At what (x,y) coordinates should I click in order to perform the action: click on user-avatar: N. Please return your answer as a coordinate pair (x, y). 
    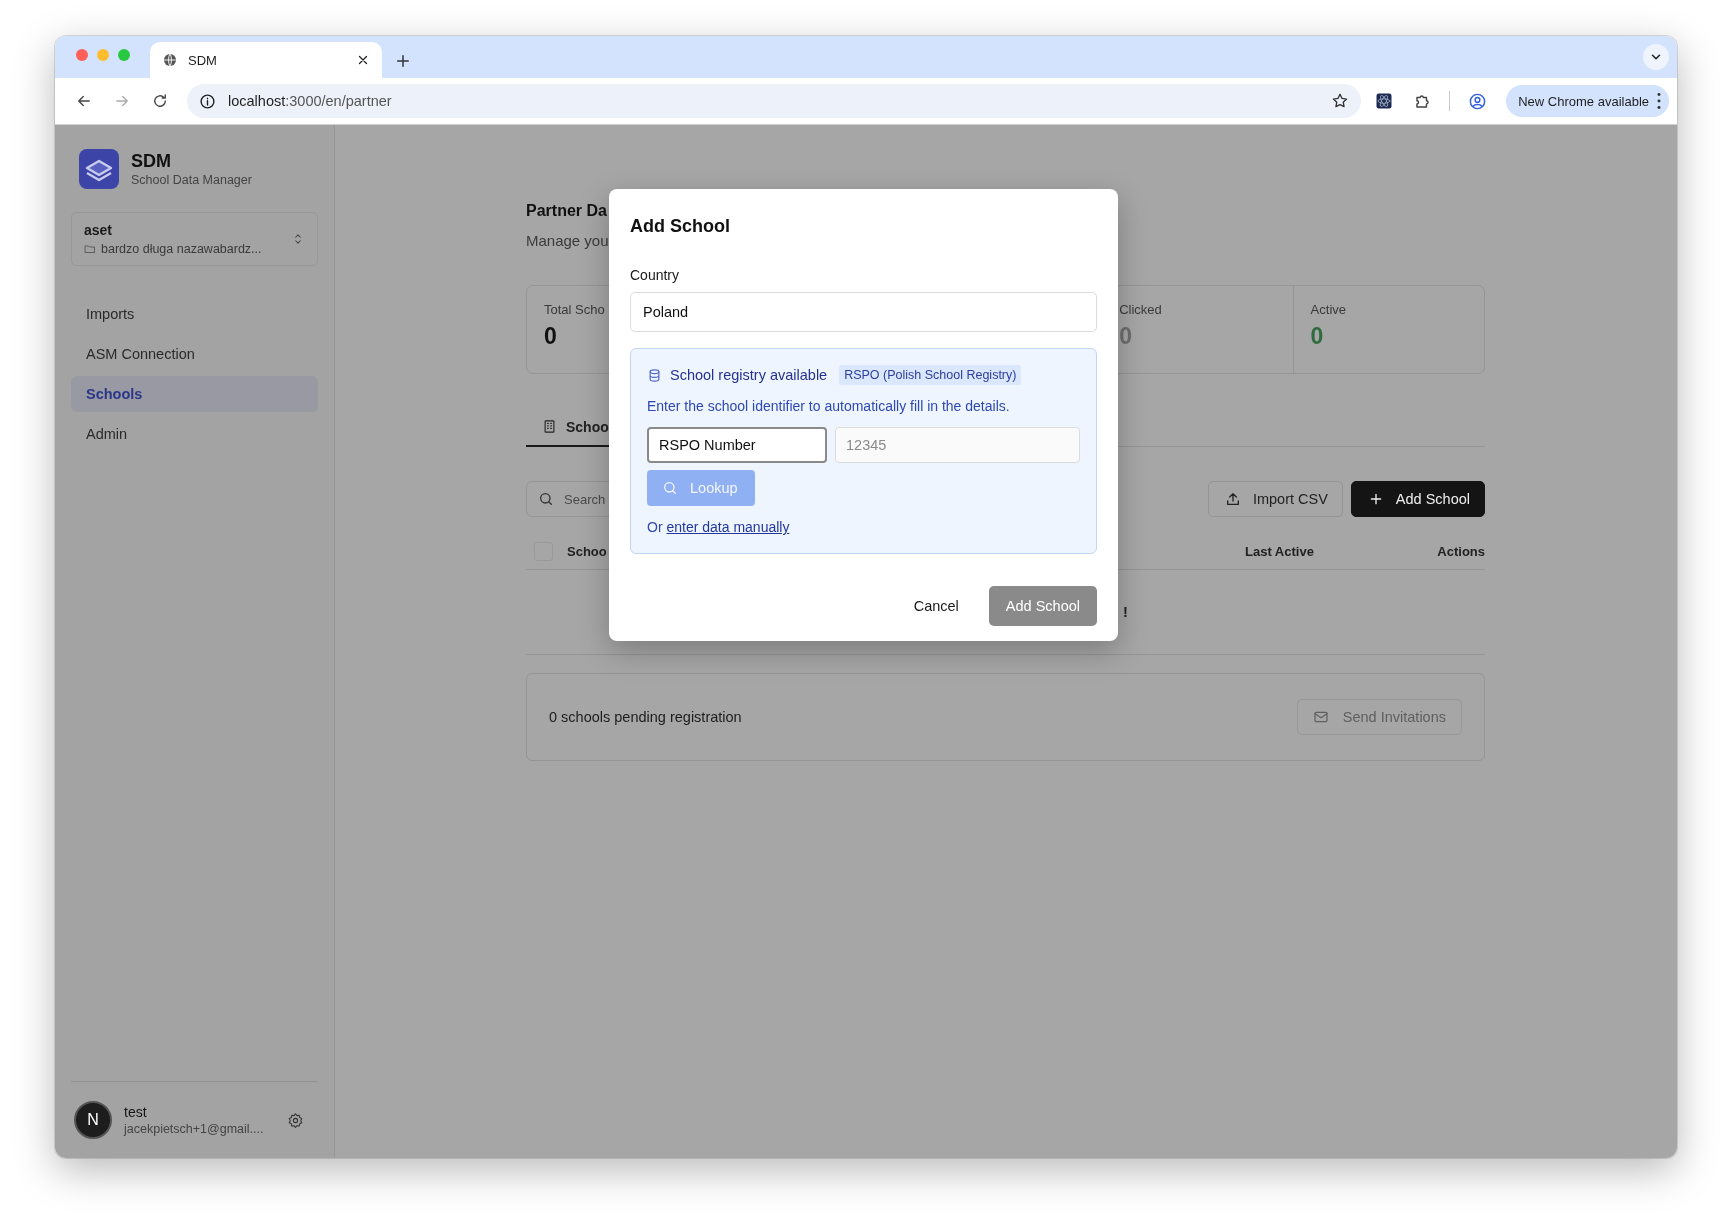
    Looking at the image, I should click on (93, 1120).